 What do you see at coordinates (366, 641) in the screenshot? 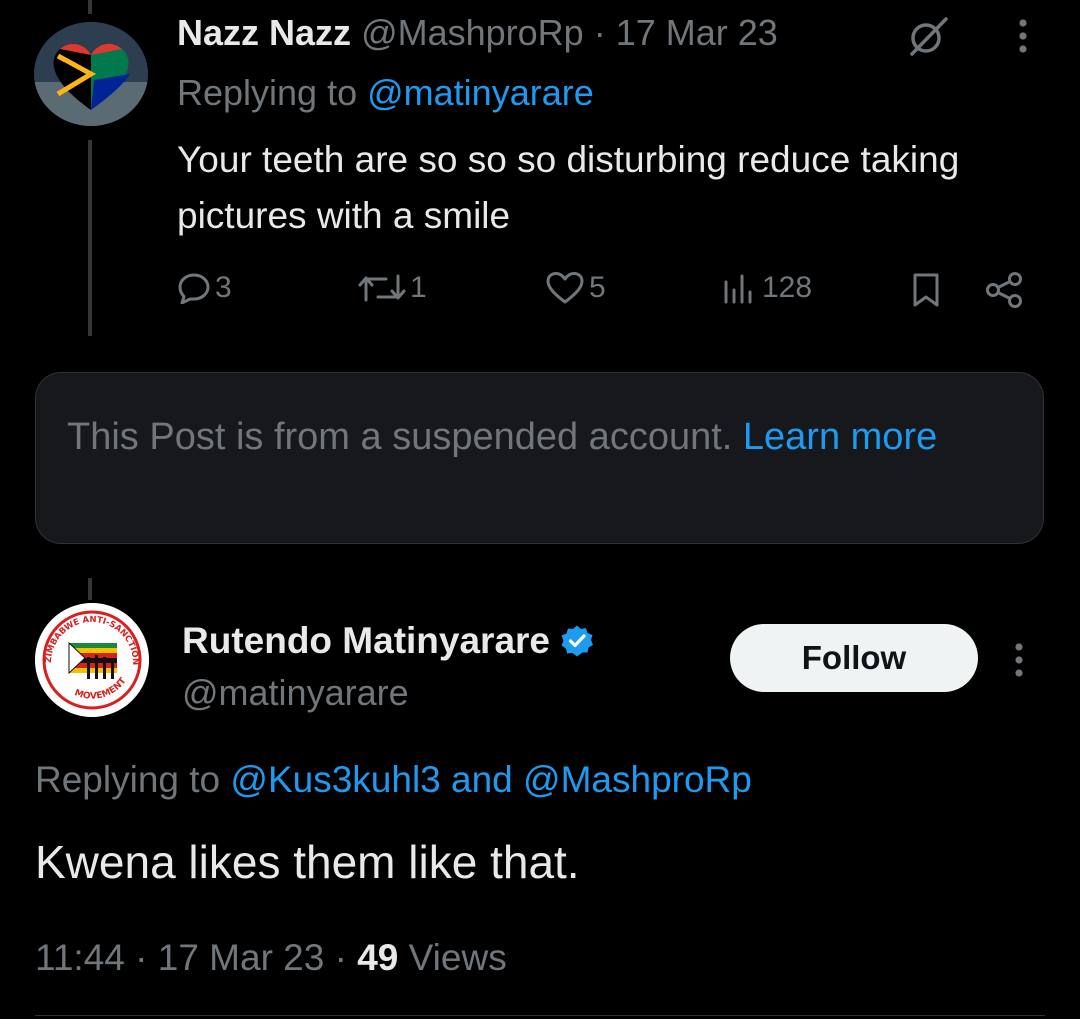
I see `display-name: Rutendo Matinyarare` at bounding box center [366, 641].